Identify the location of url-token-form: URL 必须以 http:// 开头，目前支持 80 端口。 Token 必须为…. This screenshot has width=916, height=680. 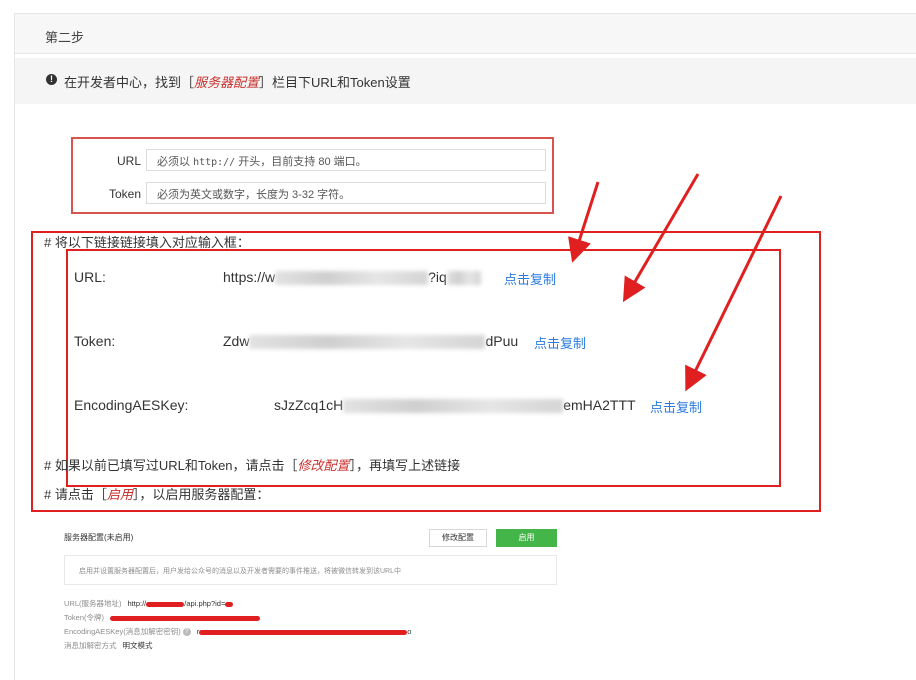
(312, 175).